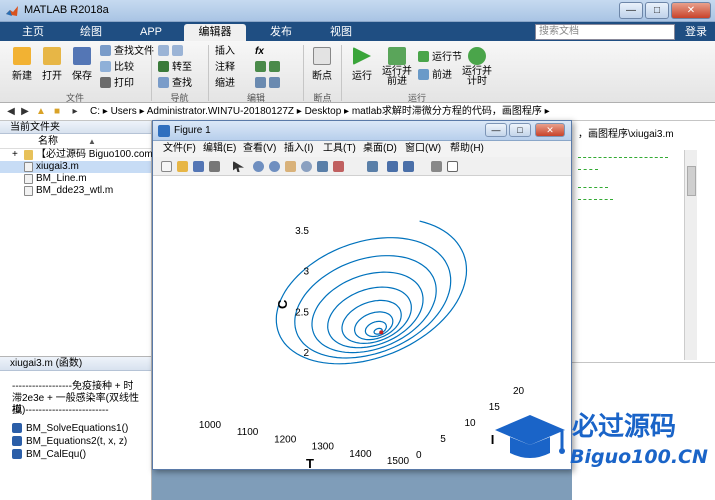  What do you see at coordinates (33, 32) in the screenshot?
I see `tab-home: 主页` at bounding box center [33, 32].